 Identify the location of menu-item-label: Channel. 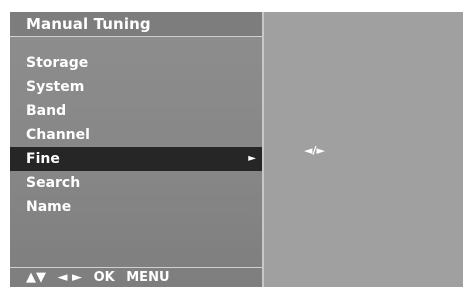
(58, 135).